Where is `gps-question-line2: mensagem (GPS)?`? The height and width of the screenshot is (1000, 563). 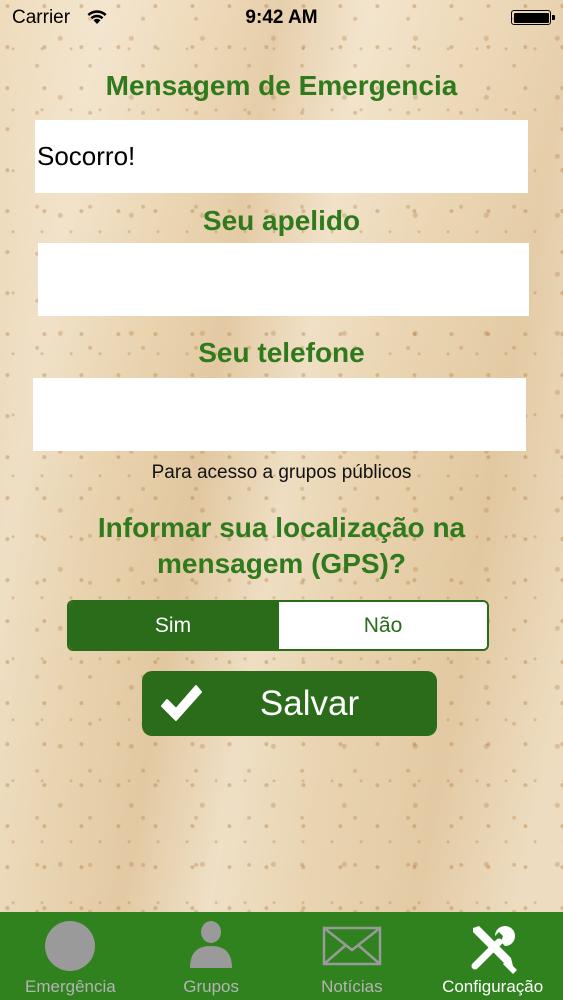 gps-question-line2: mensagem (GPS)? is located at coordinates (281, 563).